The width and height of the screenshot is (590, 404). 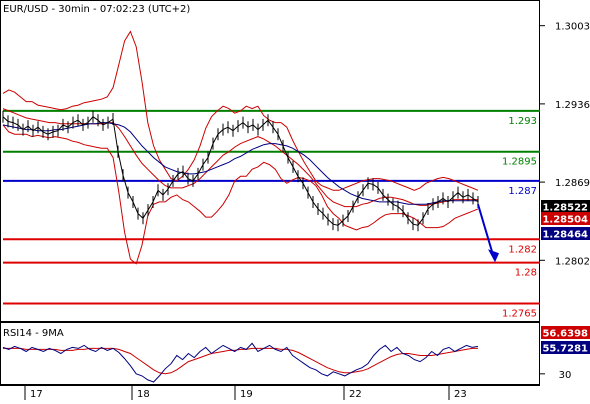 What do you see at coordinates (519, 313) in the screenshot?
I see `level-label-5: 1.2765` at bounding box center [519, 313].